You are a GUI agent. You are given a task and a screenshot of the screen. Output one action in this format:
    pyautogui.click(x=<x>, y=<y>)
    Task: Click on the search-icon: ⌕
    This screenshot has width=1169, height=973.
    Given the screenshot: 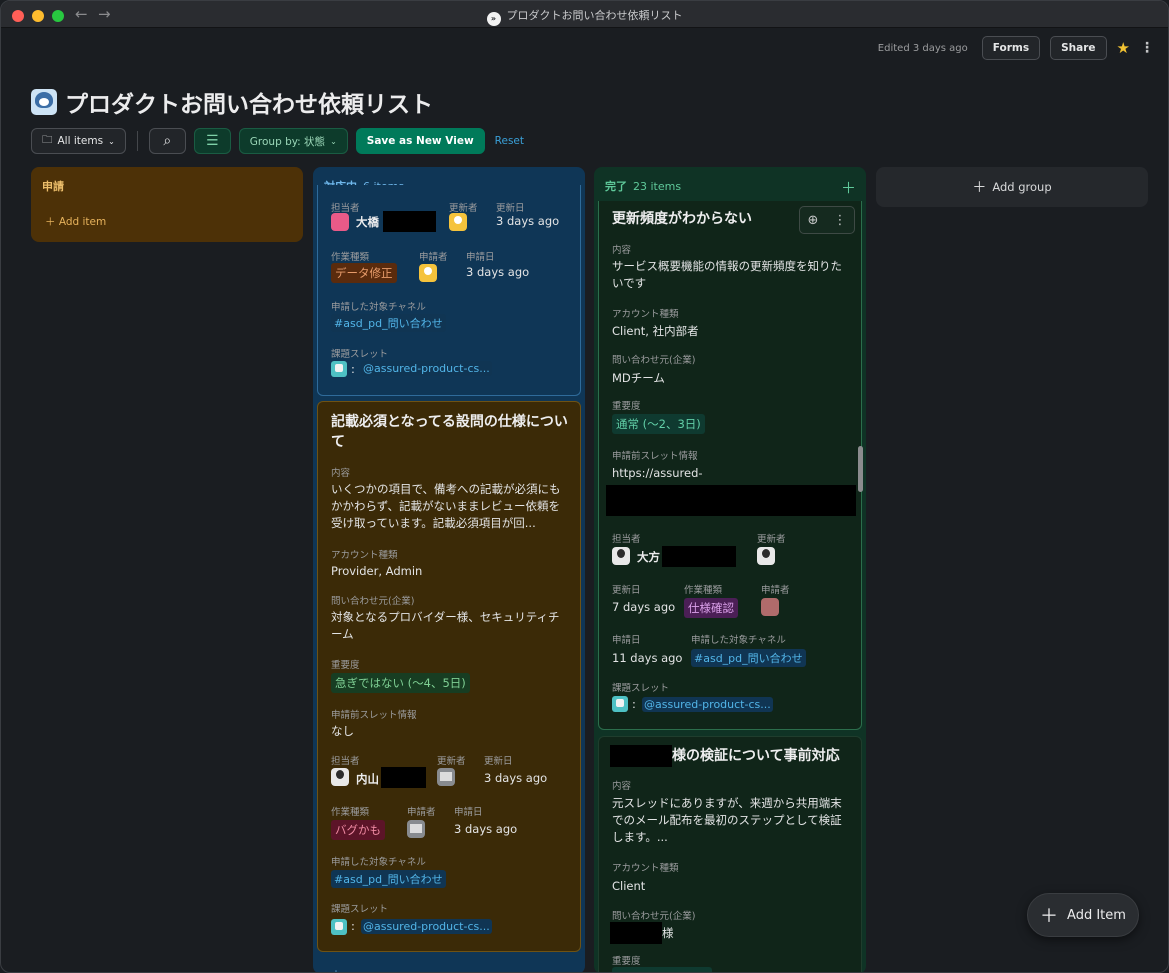 What is the action you would take?
    pyautogui.click(x=167, y=141)
    